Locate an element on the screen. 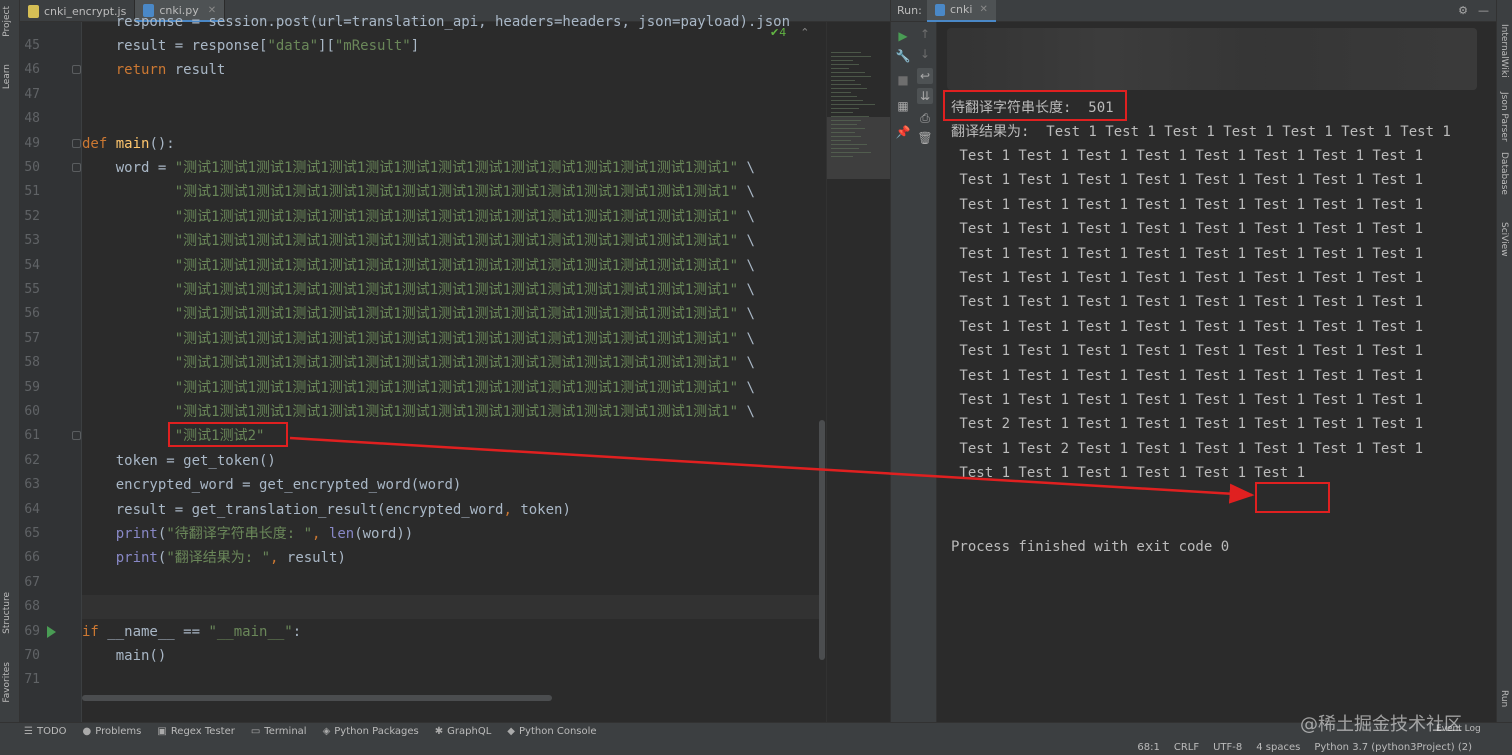 Image resolution: width=1512 pixels, height=755 pixels. learn-tool-tab: Learn is located at coordinates (7, 76).